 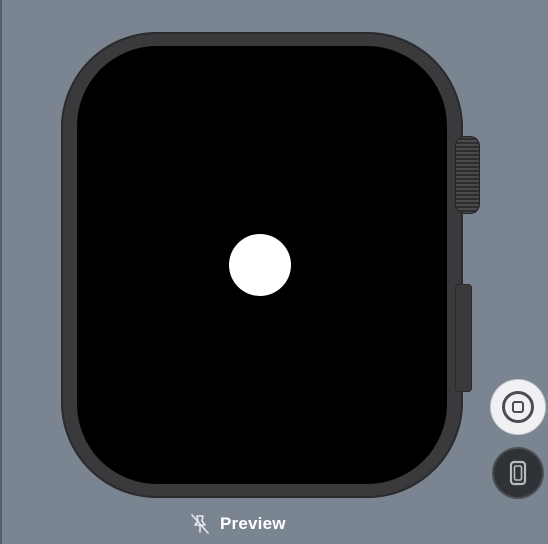 I want to click on screen-circle-button, so click(x=260, y=265).